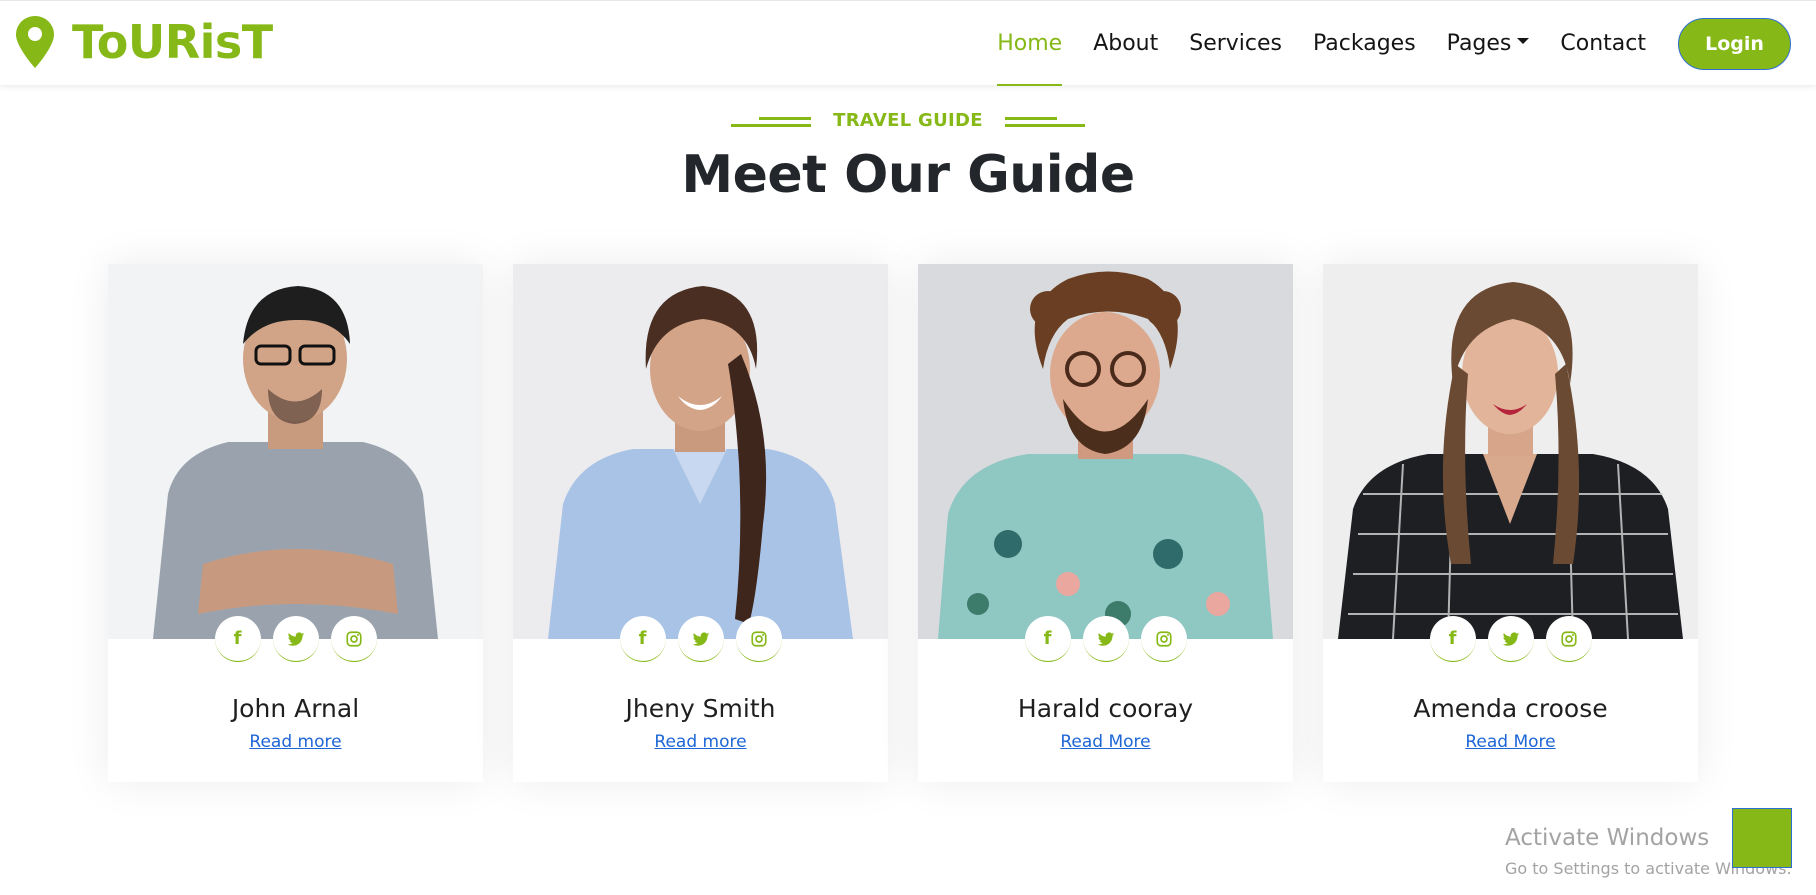 This screenshot has width=1816, height=895. Describe the element at coordinates (1364, 43) in the screenshot. I see `nav-packages: Packages` at that location.